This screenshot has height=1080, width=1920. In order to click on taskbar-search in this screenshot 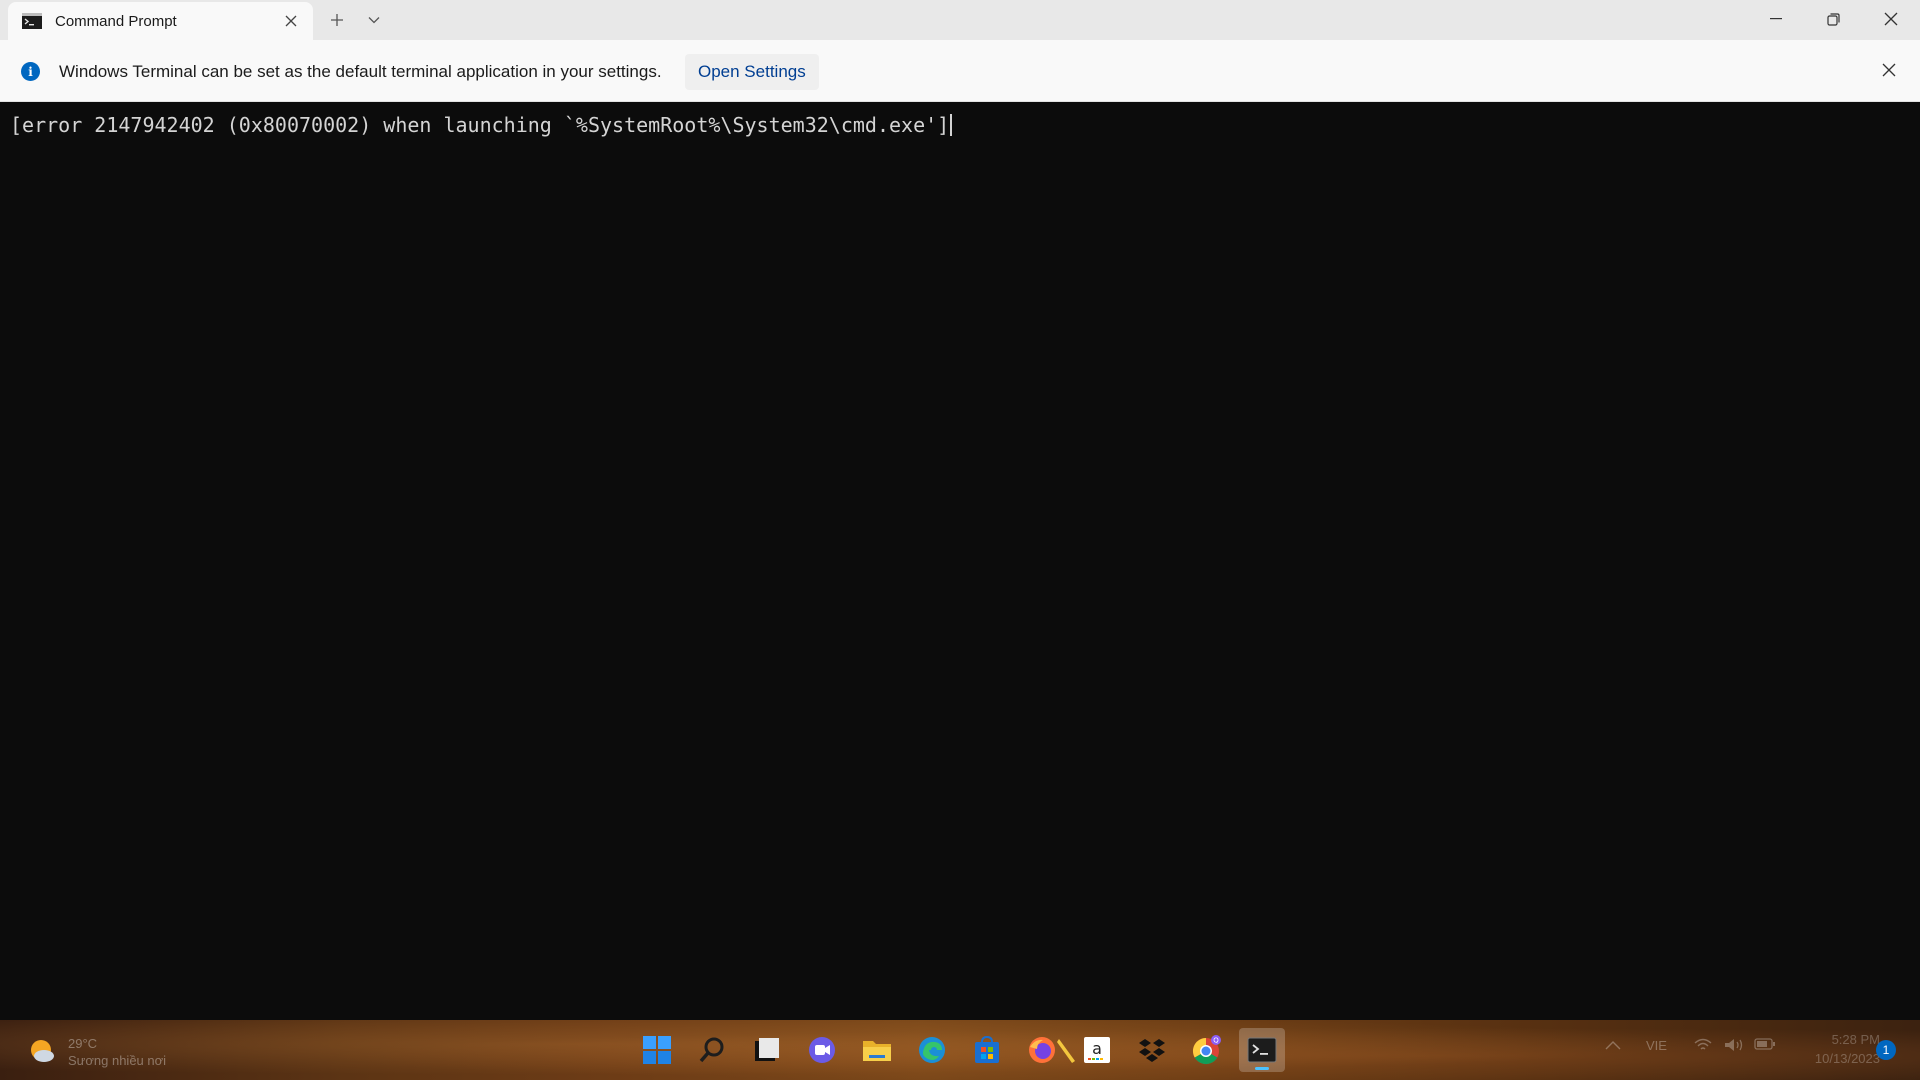, I will do `click(712, 1050)`.